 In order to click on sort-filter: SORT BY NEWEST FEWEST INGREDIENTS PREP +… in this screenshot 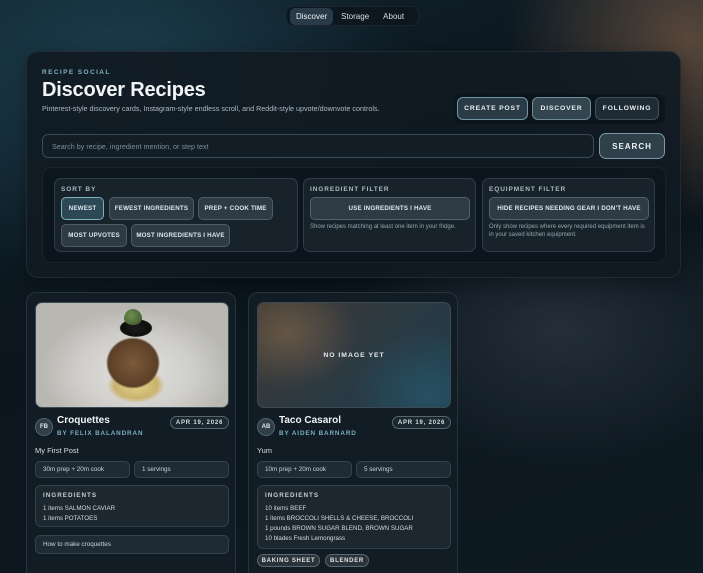, I will do `click(176, 215)`.